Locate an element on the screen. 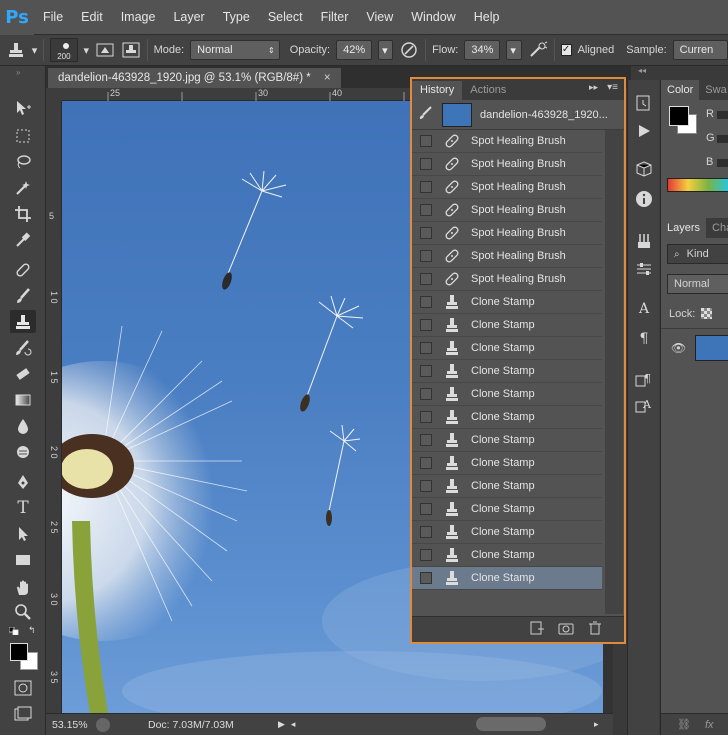  collapse-toolbar-icon: » is located at coordinates (18, 72).